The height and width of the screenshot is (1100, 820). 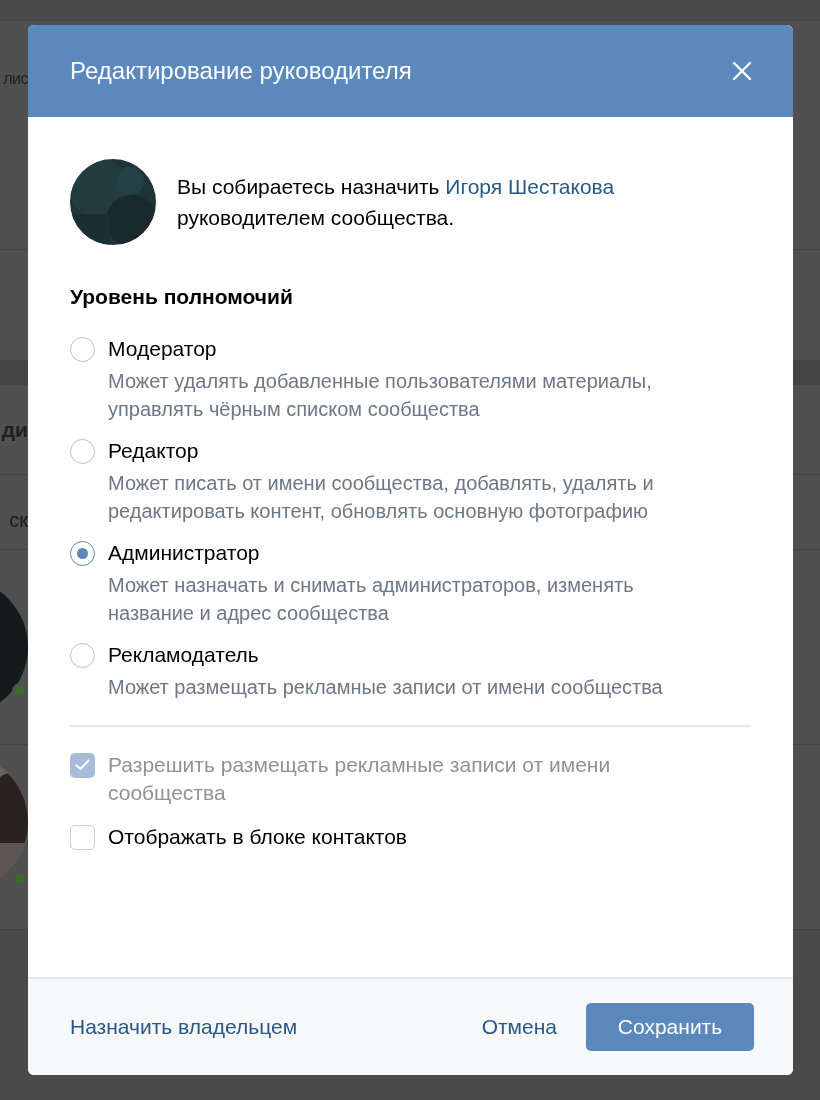 What do you see at coordinates (241, 71) in the screenshot?
I see `dialog-title: Редактирование руководителя` at bounding box center [241, 71].